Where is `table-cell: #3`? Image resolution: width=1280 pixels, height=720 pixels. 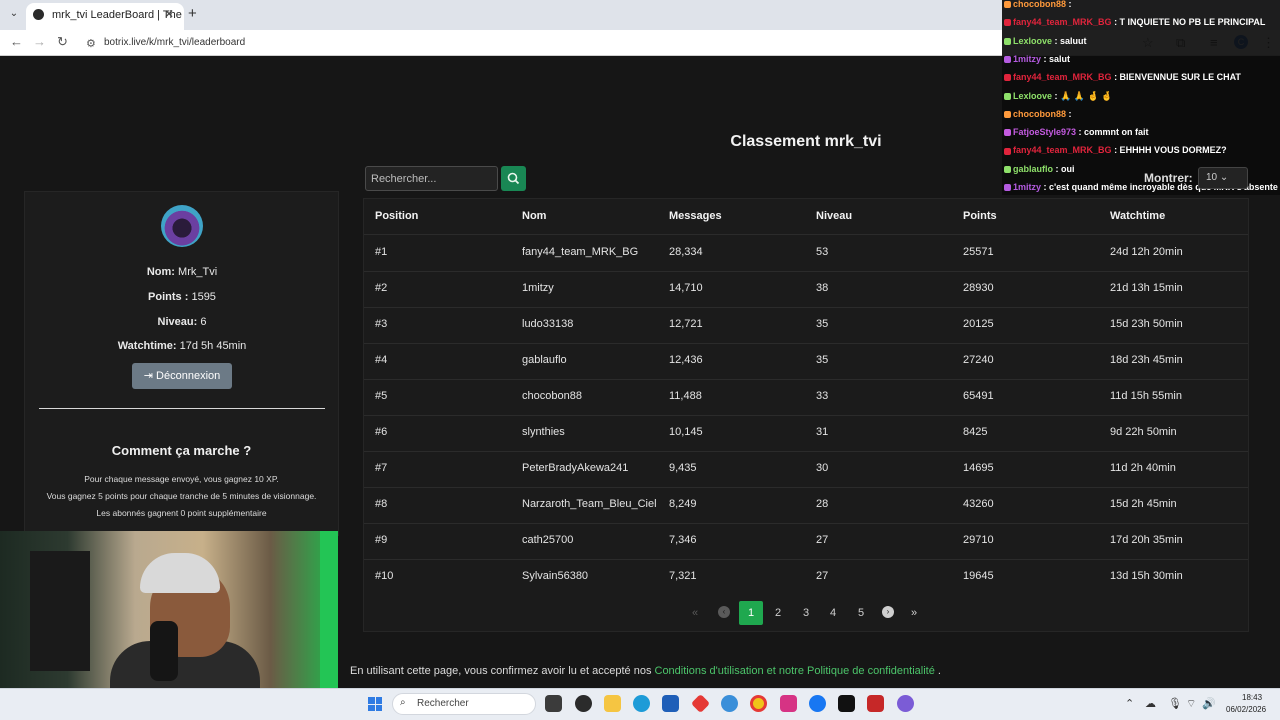
table-cell: #3 is located at coordinates (381, 324).